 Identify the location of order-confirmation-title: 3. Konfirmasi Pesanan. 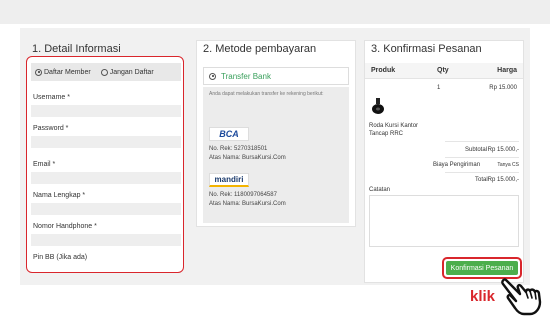
(426, 49).